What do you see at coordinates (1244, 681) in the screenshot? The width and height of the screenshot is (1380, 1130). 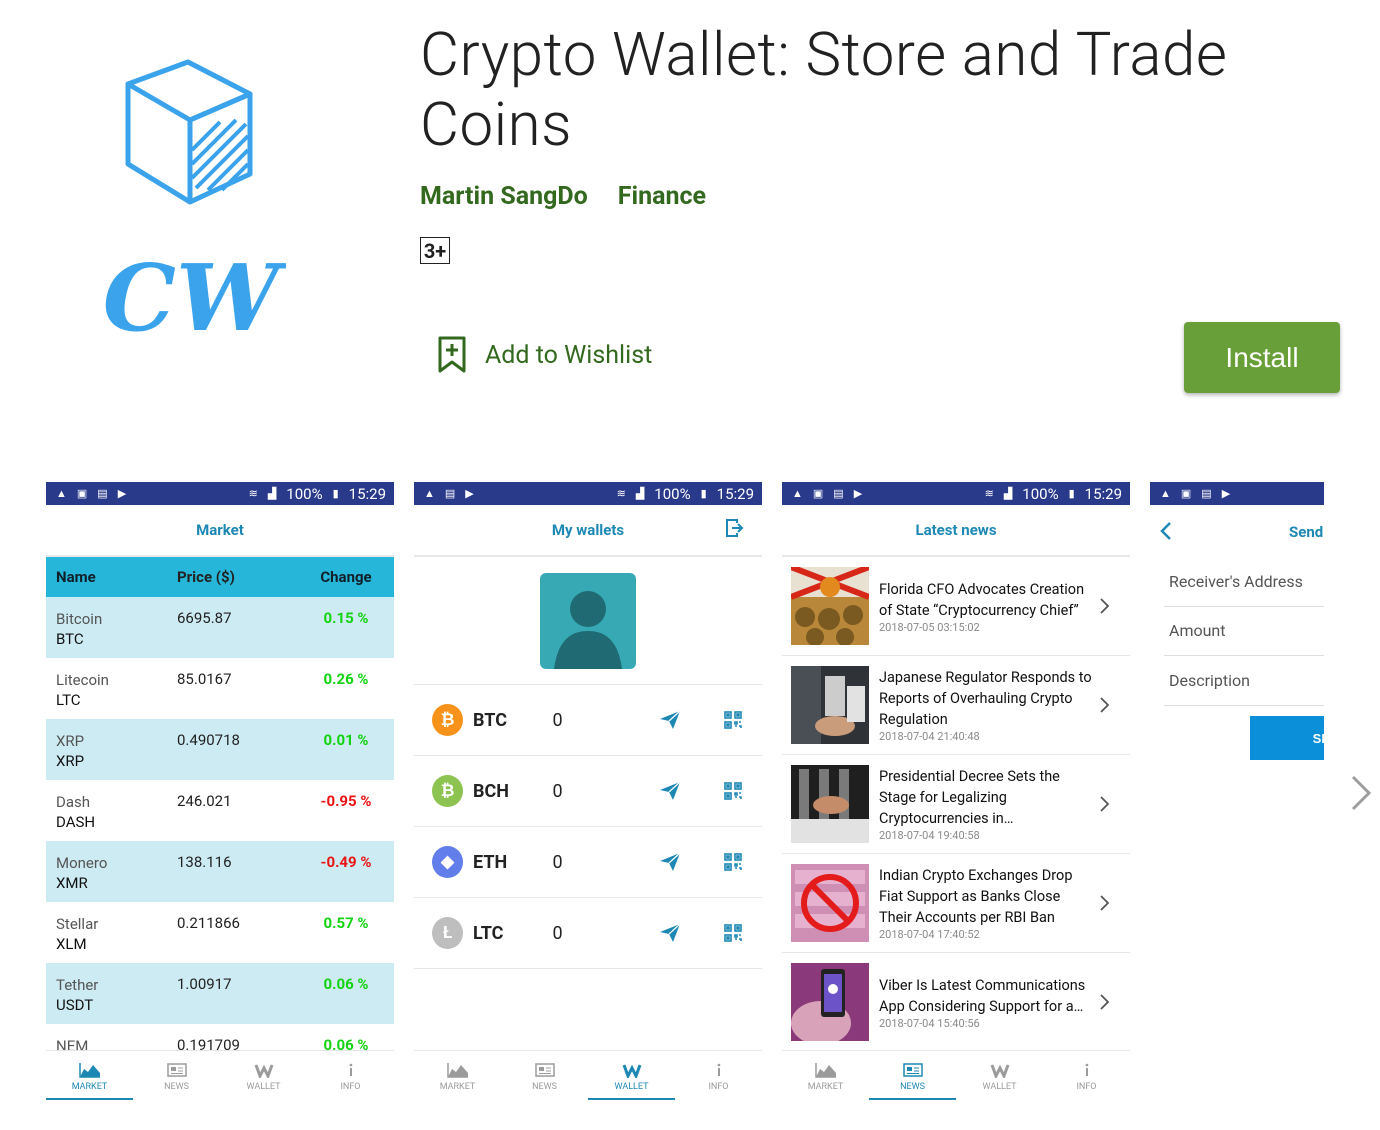 I see `description-field: Description` at bounding box center [1244, 681].